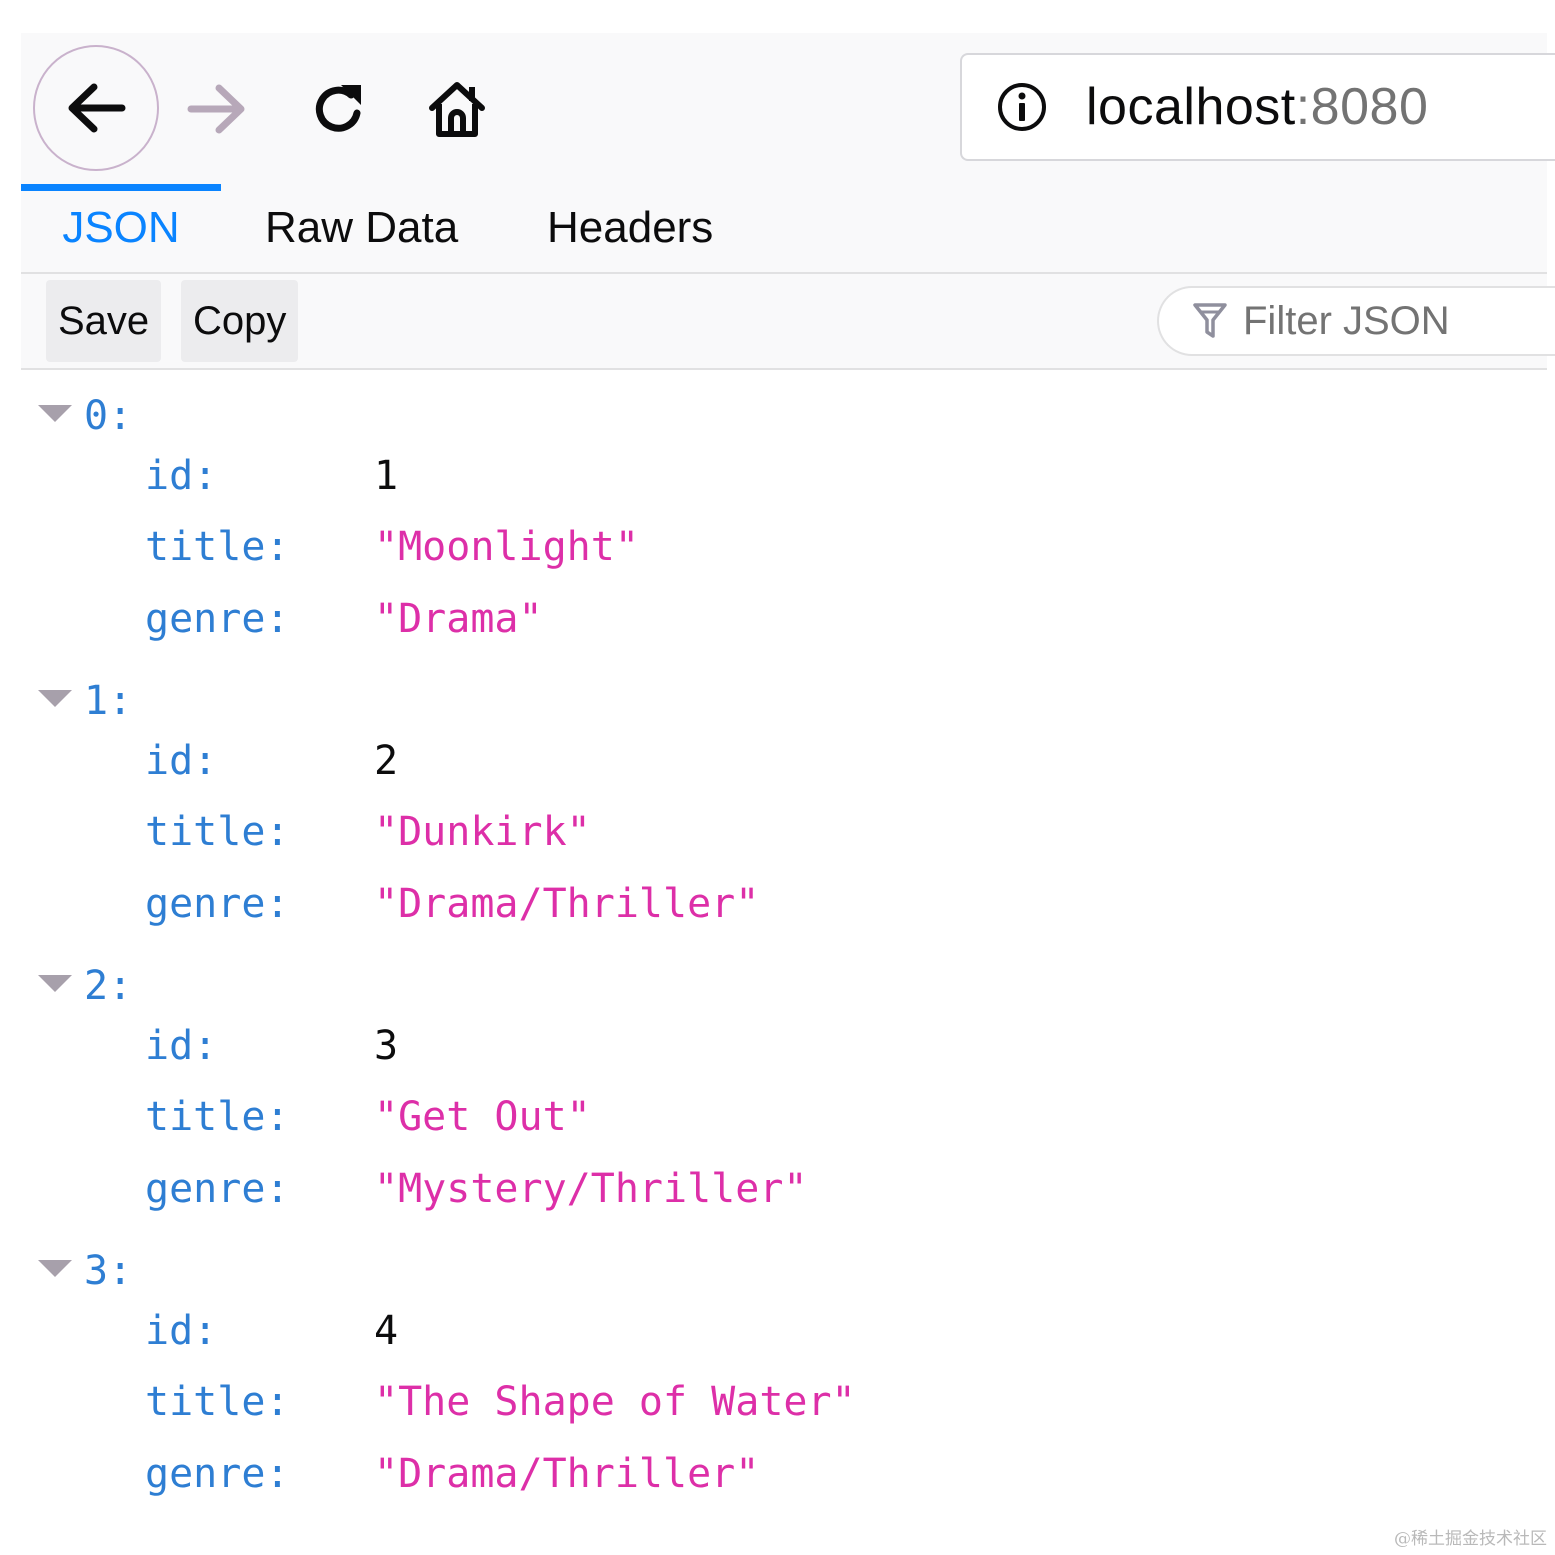 This screenshot has width=1555, height=1555. I want to click on item-index: 3:, so click(108, 1271).